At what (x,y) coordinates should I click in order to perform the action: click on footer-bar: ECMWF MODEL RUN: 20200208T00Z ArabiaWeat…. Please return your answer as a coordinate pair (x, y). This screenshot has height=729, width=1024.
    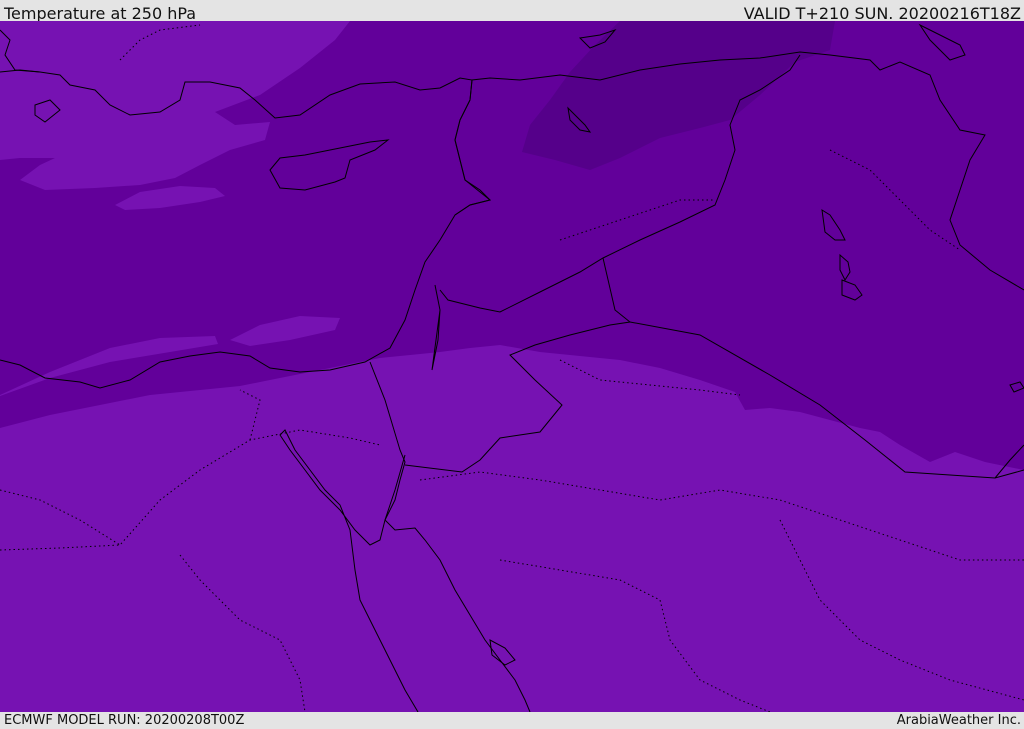
    Looking at the image, I should click on (512, 720).